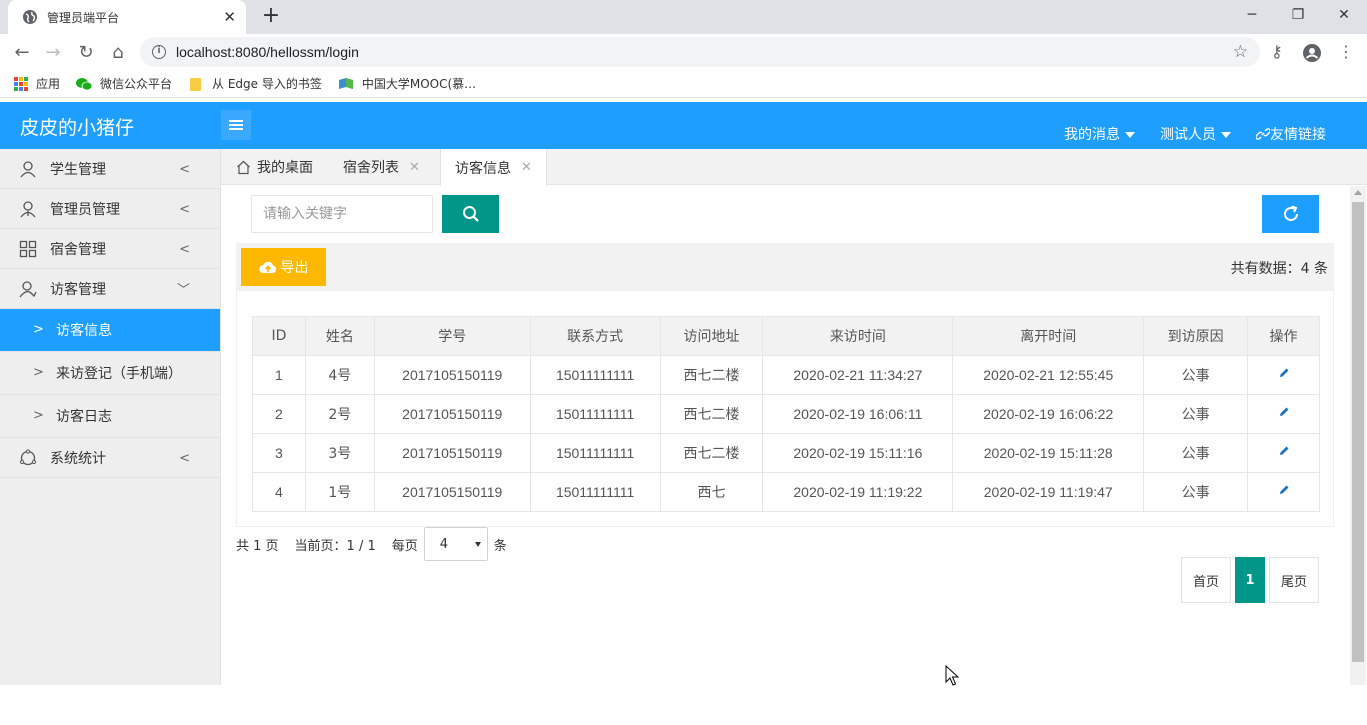 This screenshot has width=1367, height=725. Describe the element at coordinates (1048, 375) in the screenshot. I see `cell-leave-time: 2020-02-21 12:55:45` at that location.